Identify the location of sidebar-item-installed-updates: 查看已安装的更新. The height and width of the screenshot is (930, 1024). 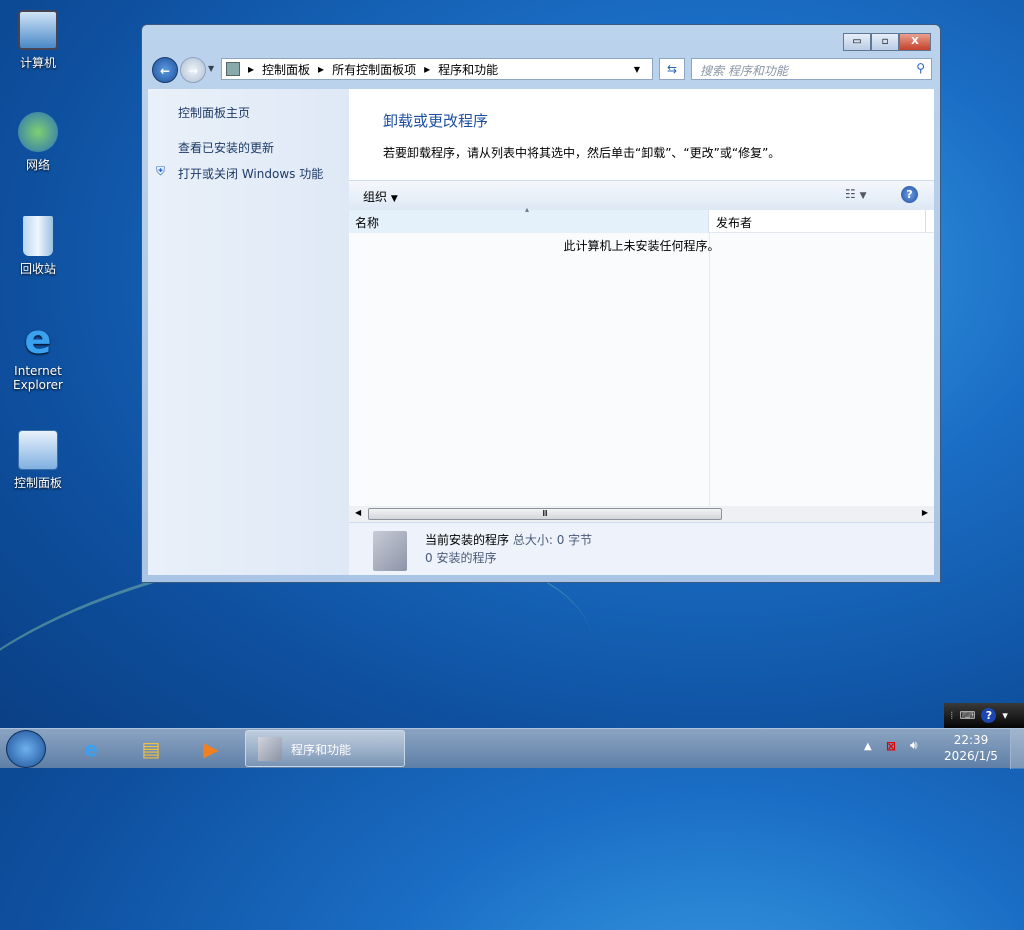
(226, 147).